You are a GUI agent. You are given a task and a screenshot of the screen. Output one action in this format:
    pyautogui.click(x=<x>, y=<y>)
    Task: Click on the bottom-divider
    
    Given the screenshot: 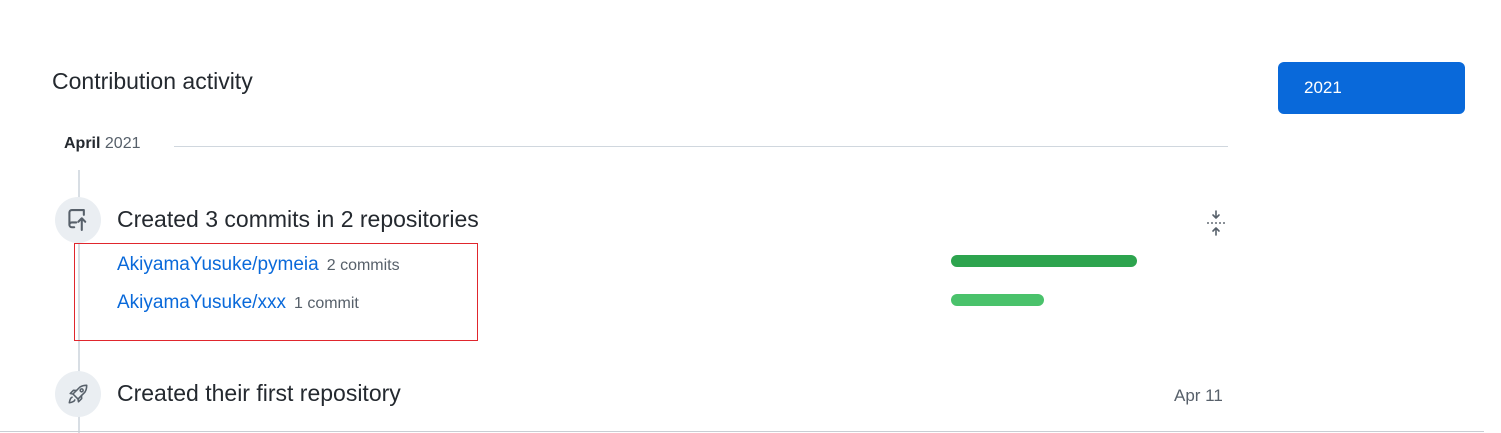 What is the action you would take?
    pyautogui.click(x=742, y=431)
    